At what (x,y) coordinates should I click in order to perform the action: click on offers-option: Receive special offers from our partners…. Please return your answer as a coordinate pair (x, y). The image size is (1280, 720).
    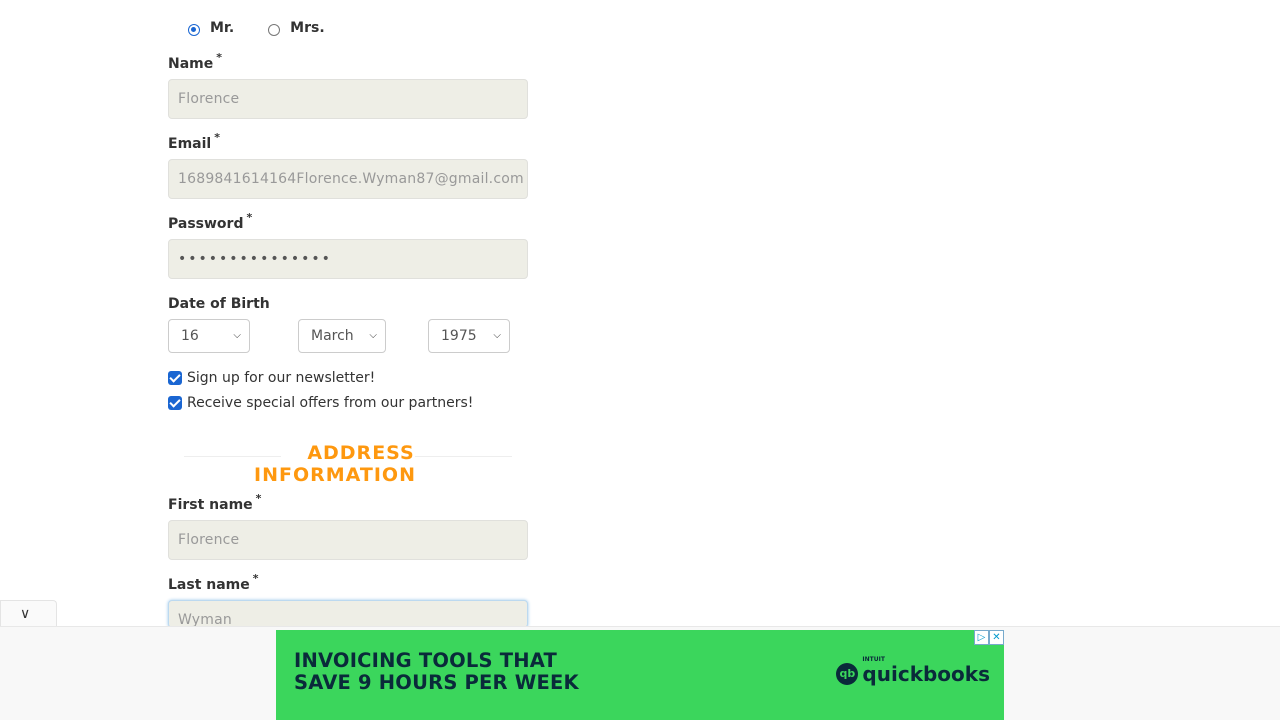
    Looking at the image, I should click on (320, 403).